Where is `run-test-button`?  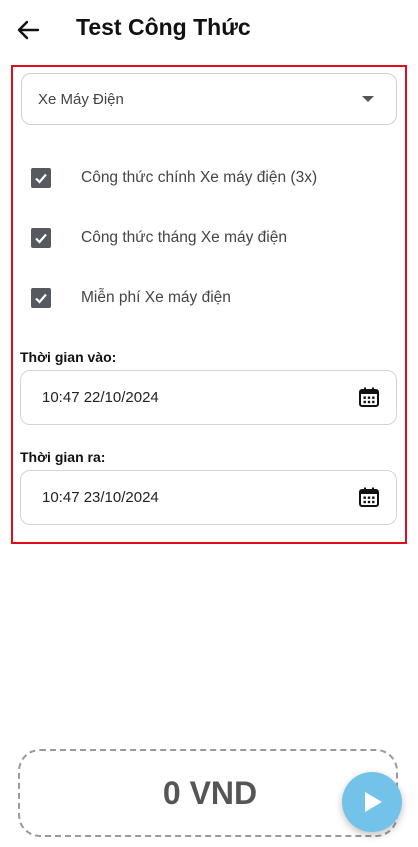
run-test-button is located at coordinates (372, 802).